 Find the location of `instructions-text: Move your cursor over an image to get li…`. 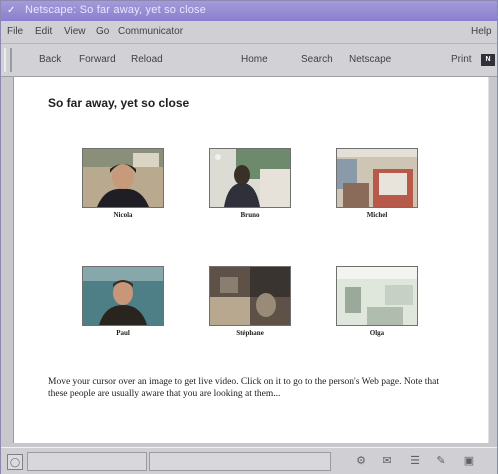

instructions-text: Move your cursor over an image to get li… is located at coordinates (243, 388).